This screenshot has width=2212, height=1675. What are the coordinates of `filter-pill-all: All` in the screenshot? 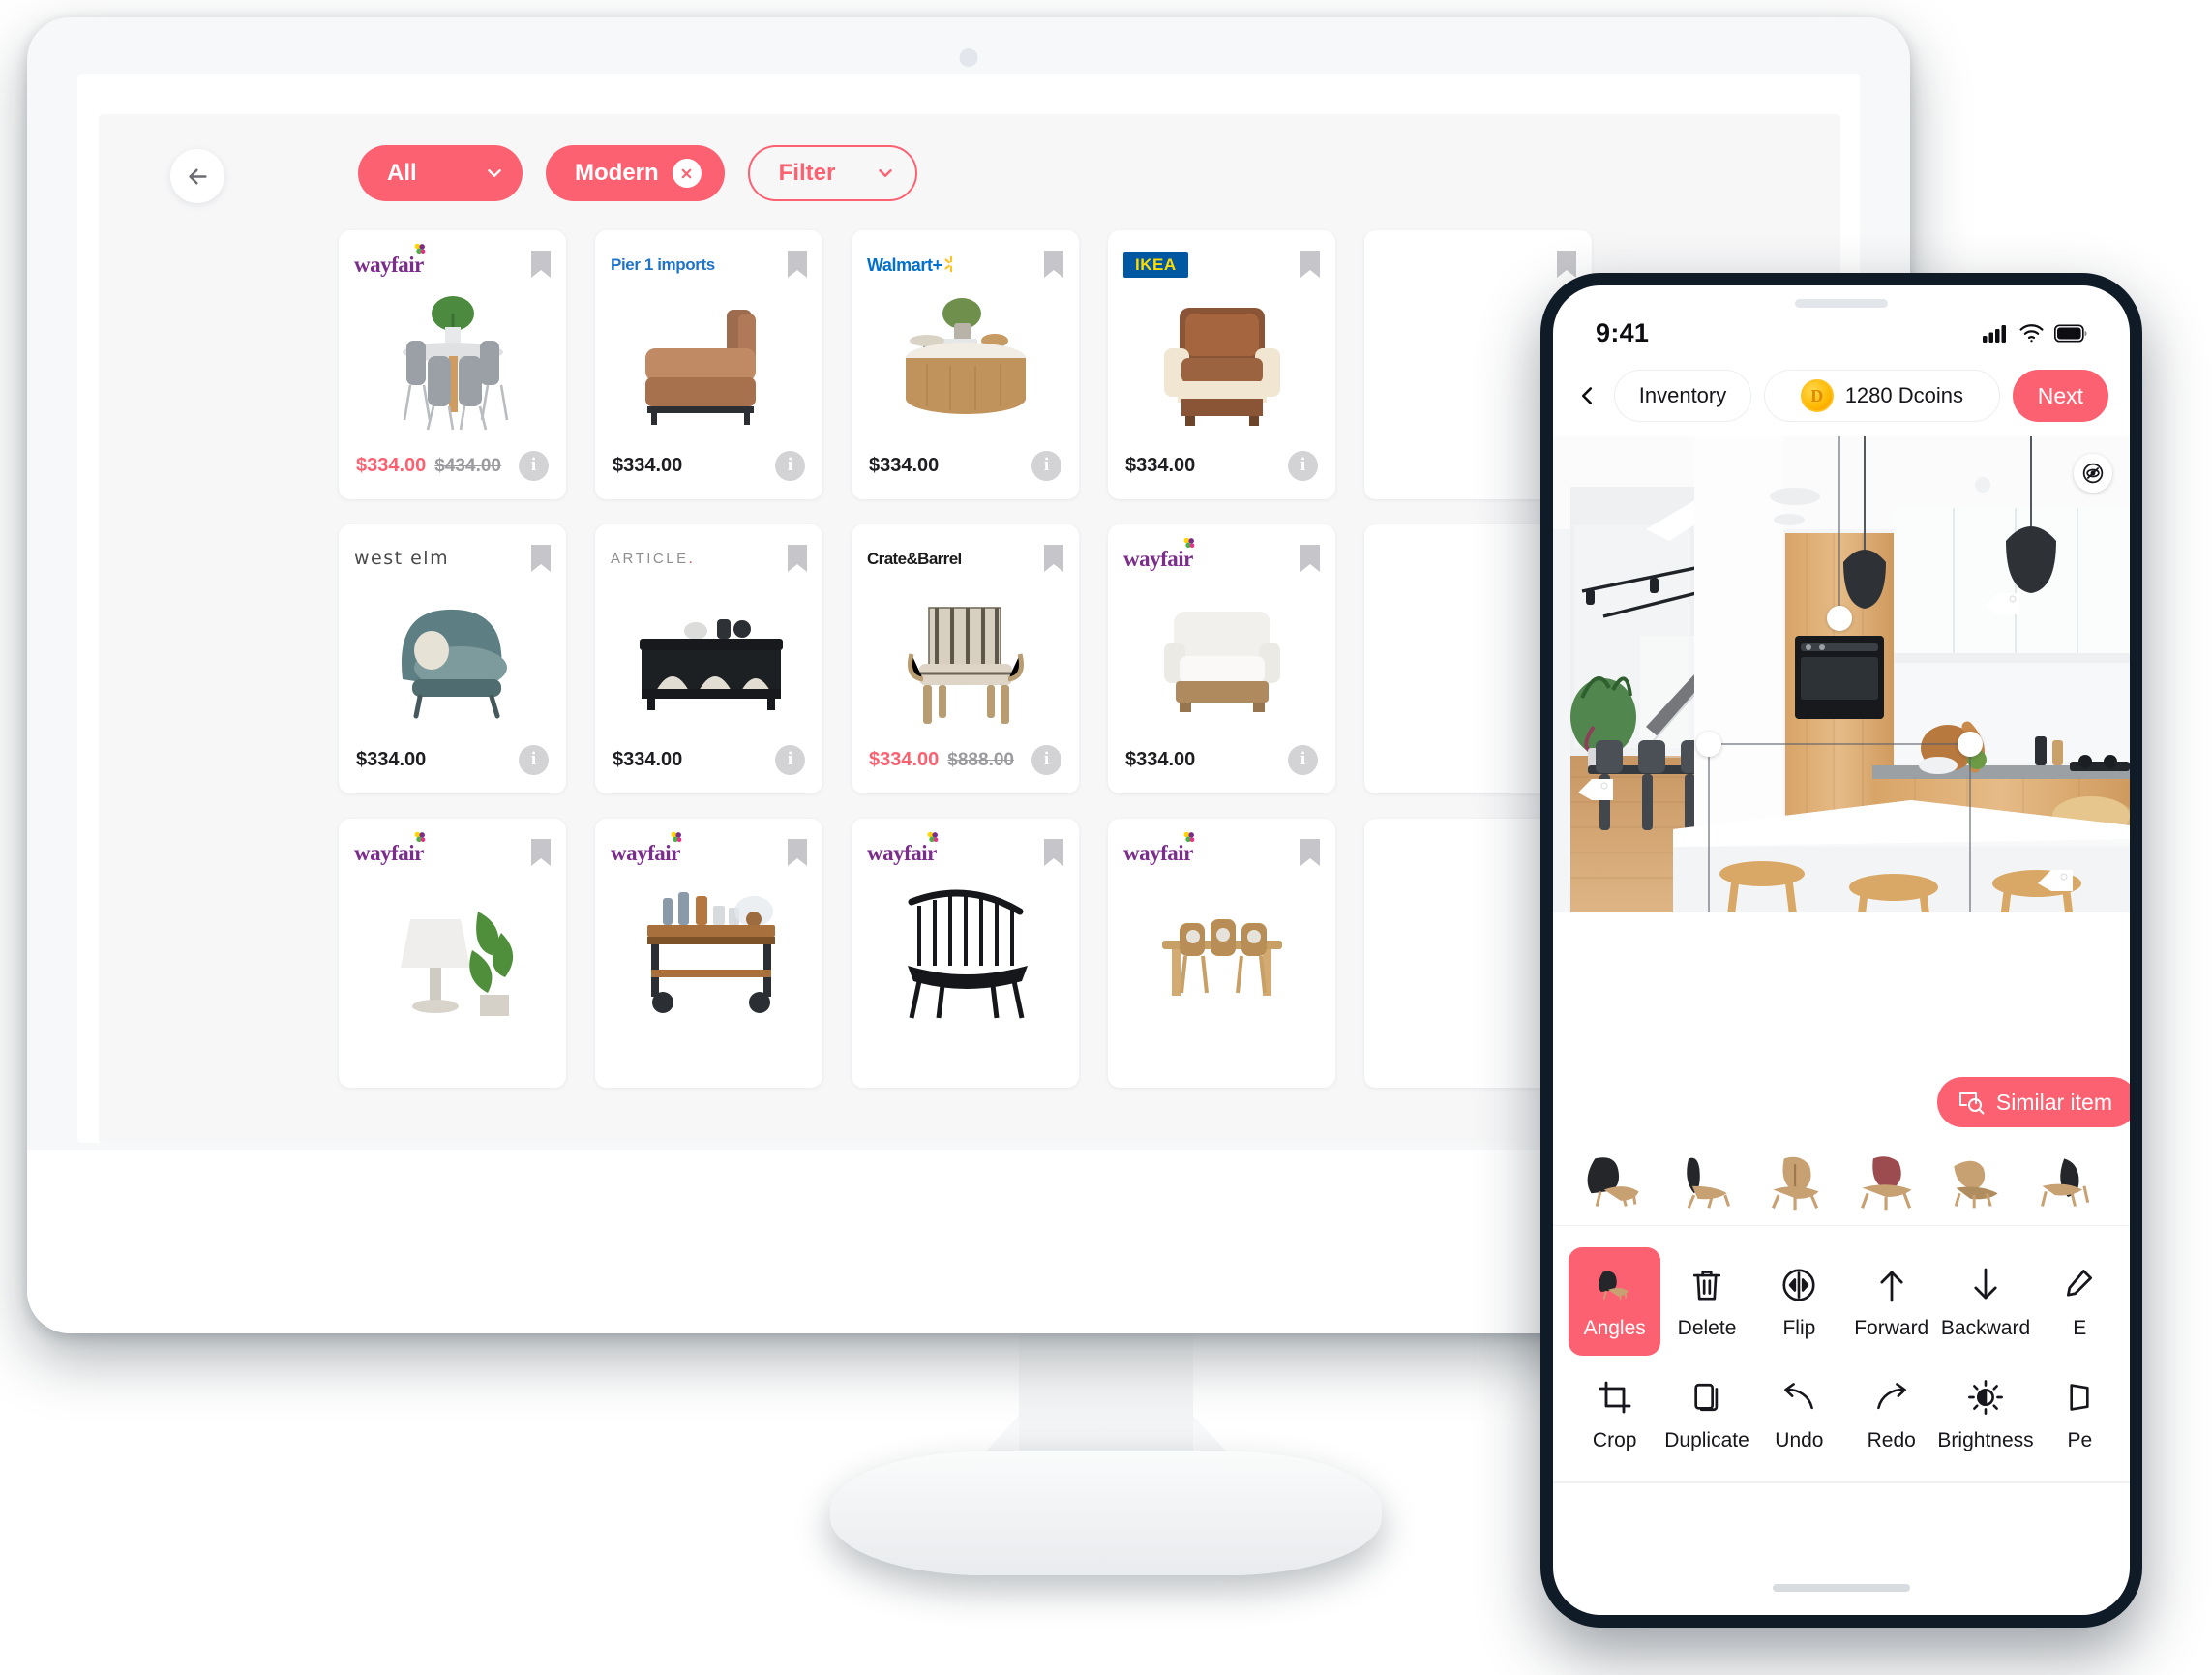 It's located at (440, 173).